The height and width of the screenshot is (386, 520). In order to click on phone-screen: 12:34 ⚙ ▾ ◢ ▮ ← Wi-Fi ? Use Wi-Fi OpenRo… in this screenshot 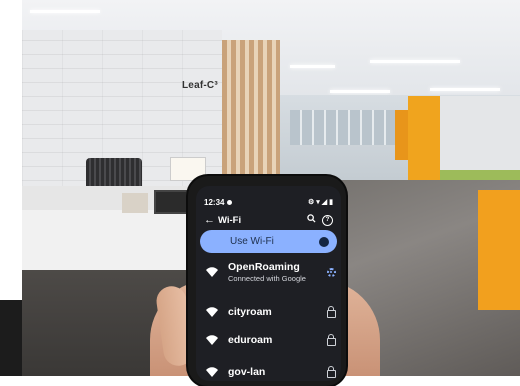, I will do `click(268, 283)`.